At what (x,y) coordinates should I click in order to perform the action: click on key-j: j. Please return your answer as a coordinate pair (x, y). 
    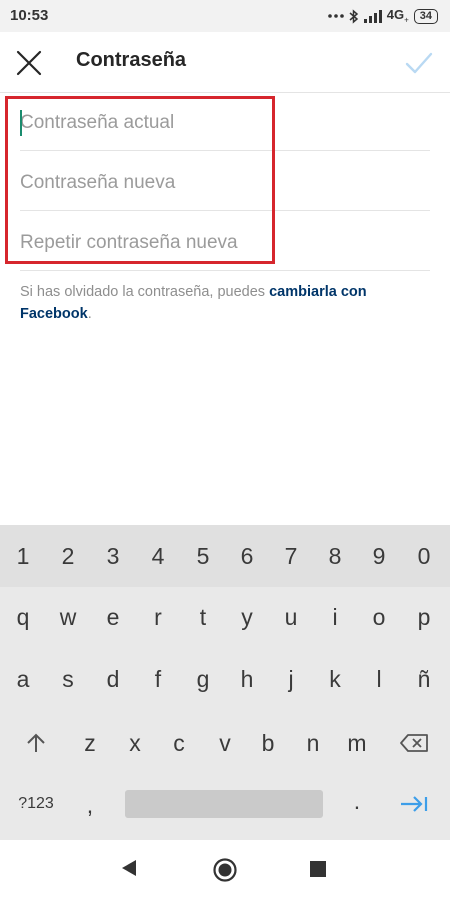
    Looking at the image, I should click on (291, 679).